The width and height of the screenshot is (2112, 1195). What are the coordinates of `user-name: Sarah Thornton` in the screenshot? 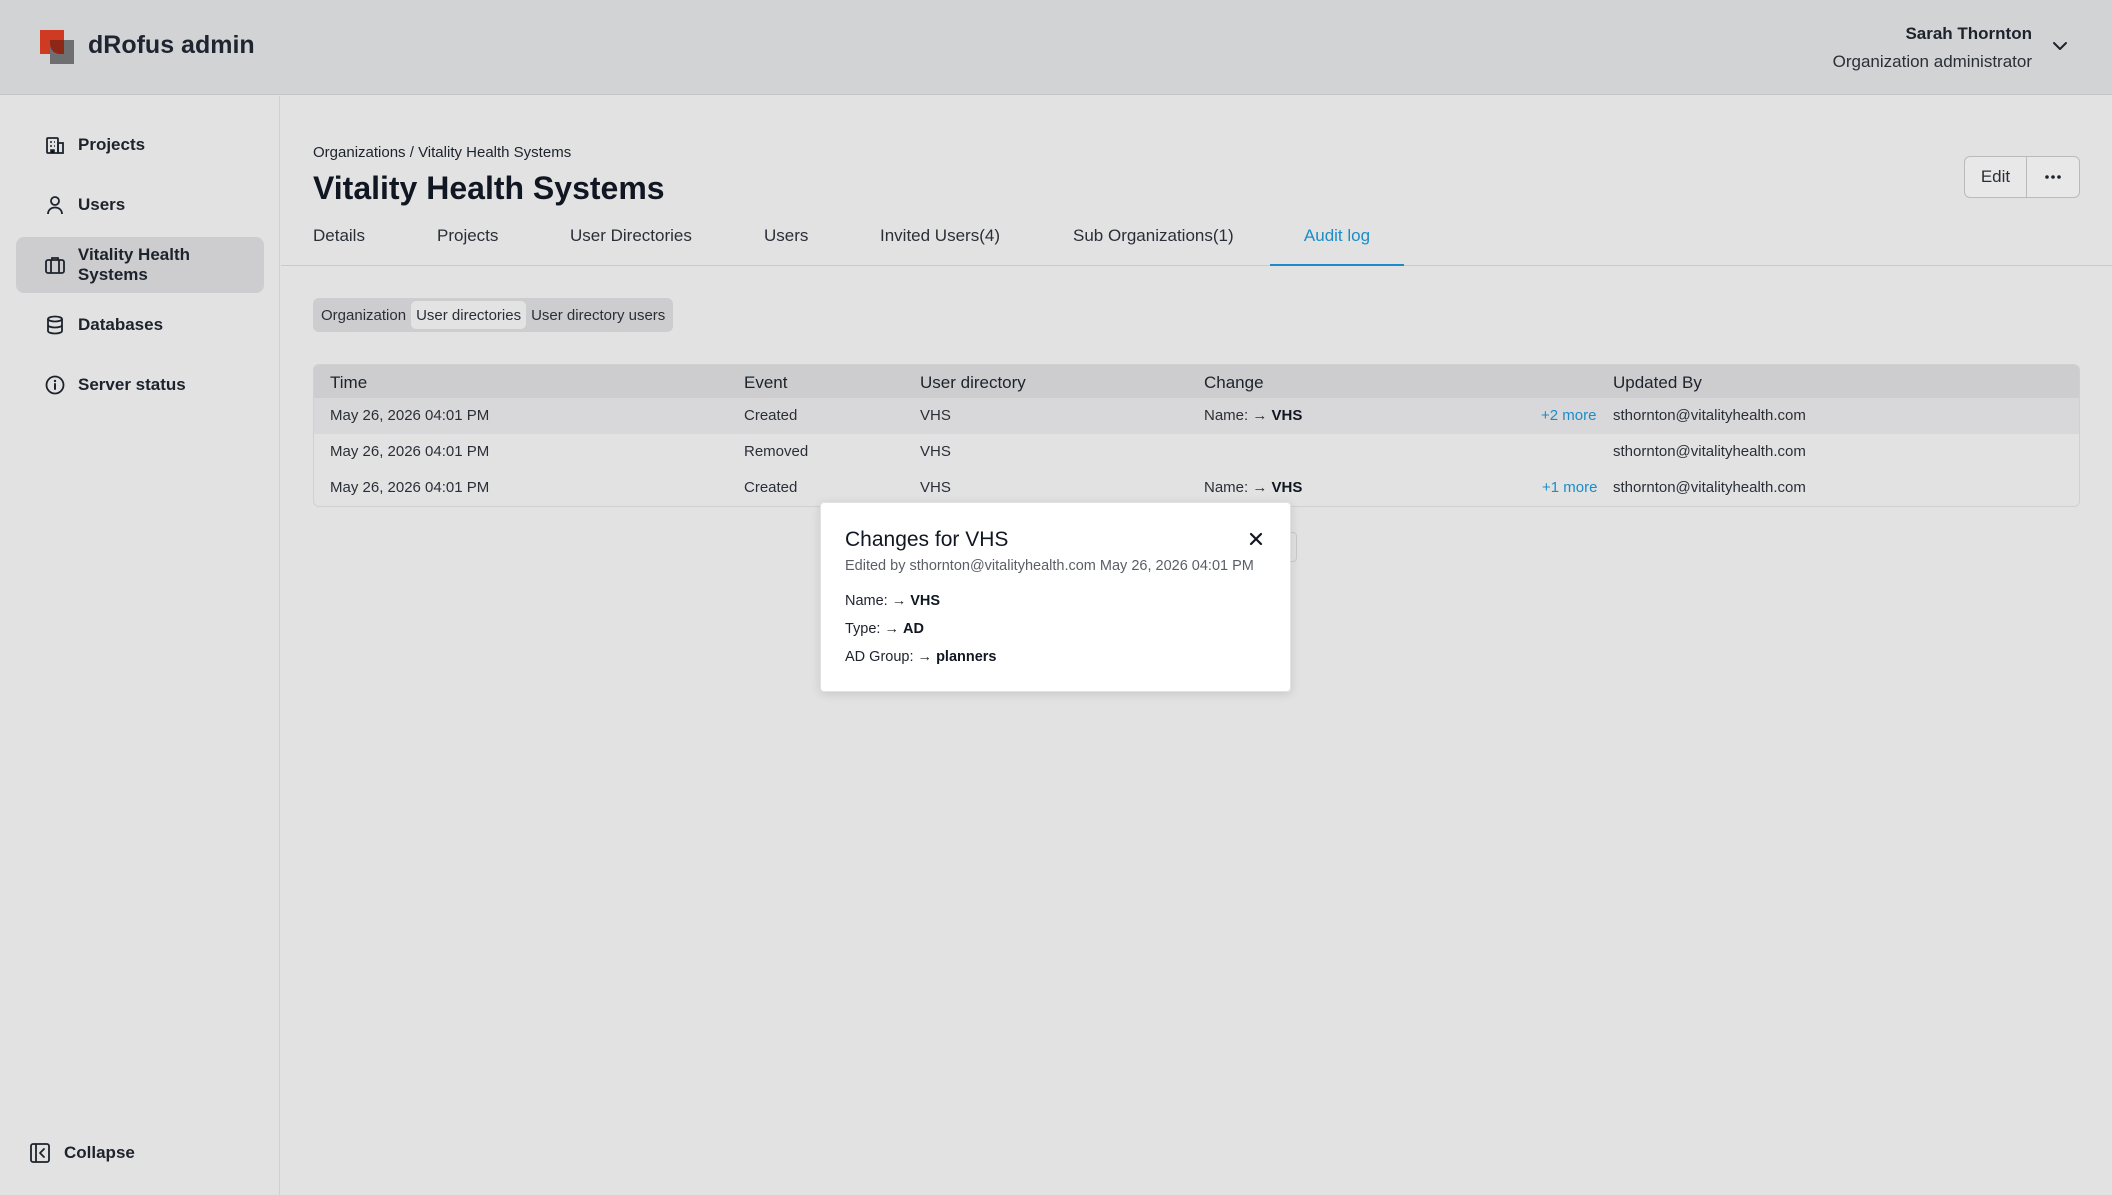 It's located at (1968, 34).